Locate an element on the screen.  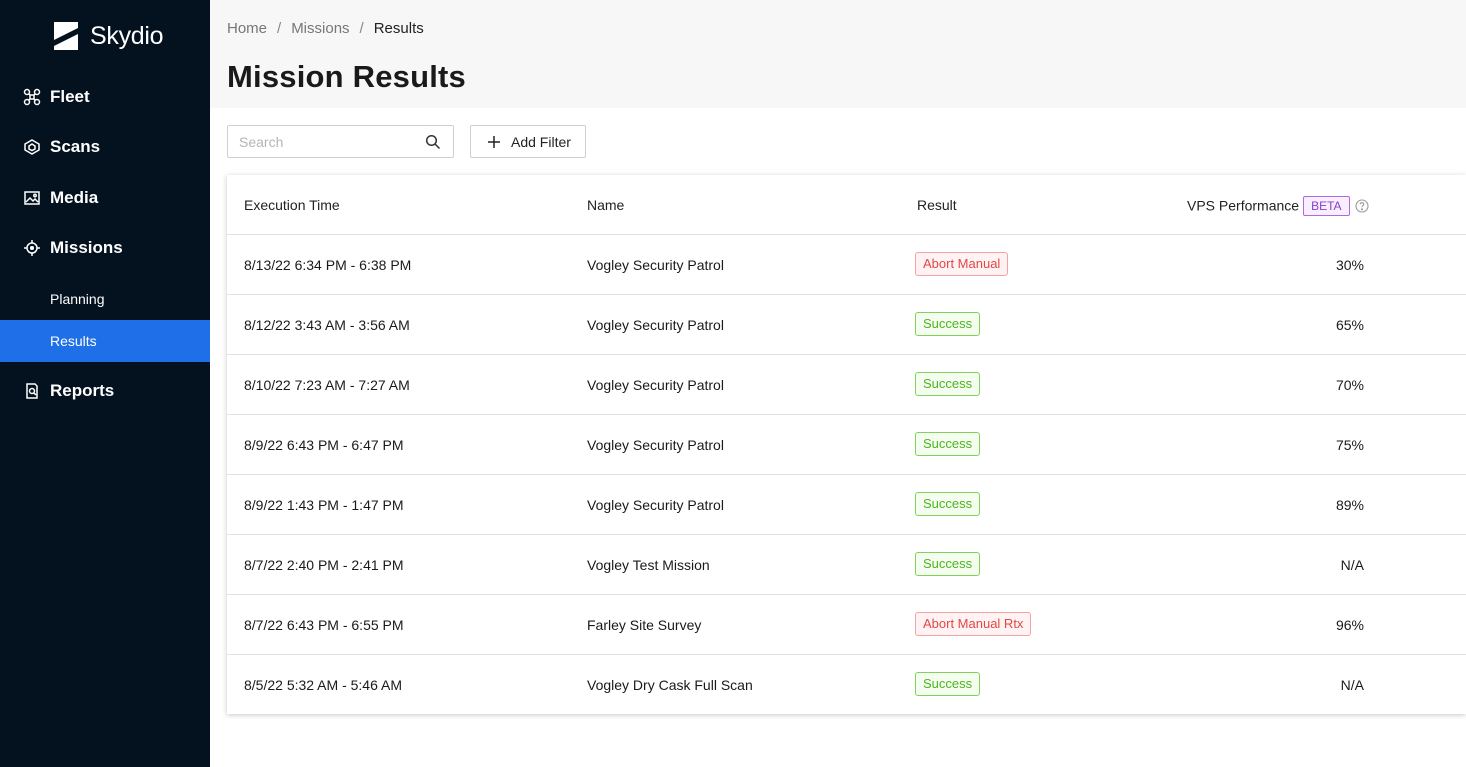
column-header-label: VPS Performance is located at coordinates (1243, 205).